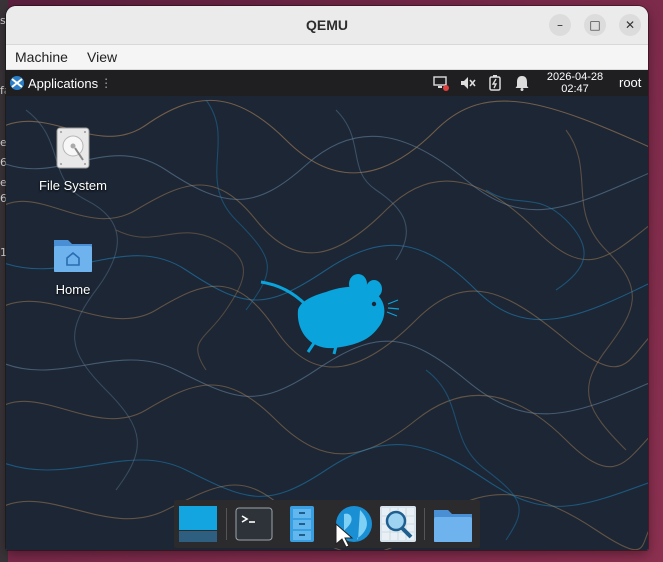  What do you see at coordinates (41, 57) in the screenshot?
I see `menu-machine: Machine` at bounding box center [41, 57].